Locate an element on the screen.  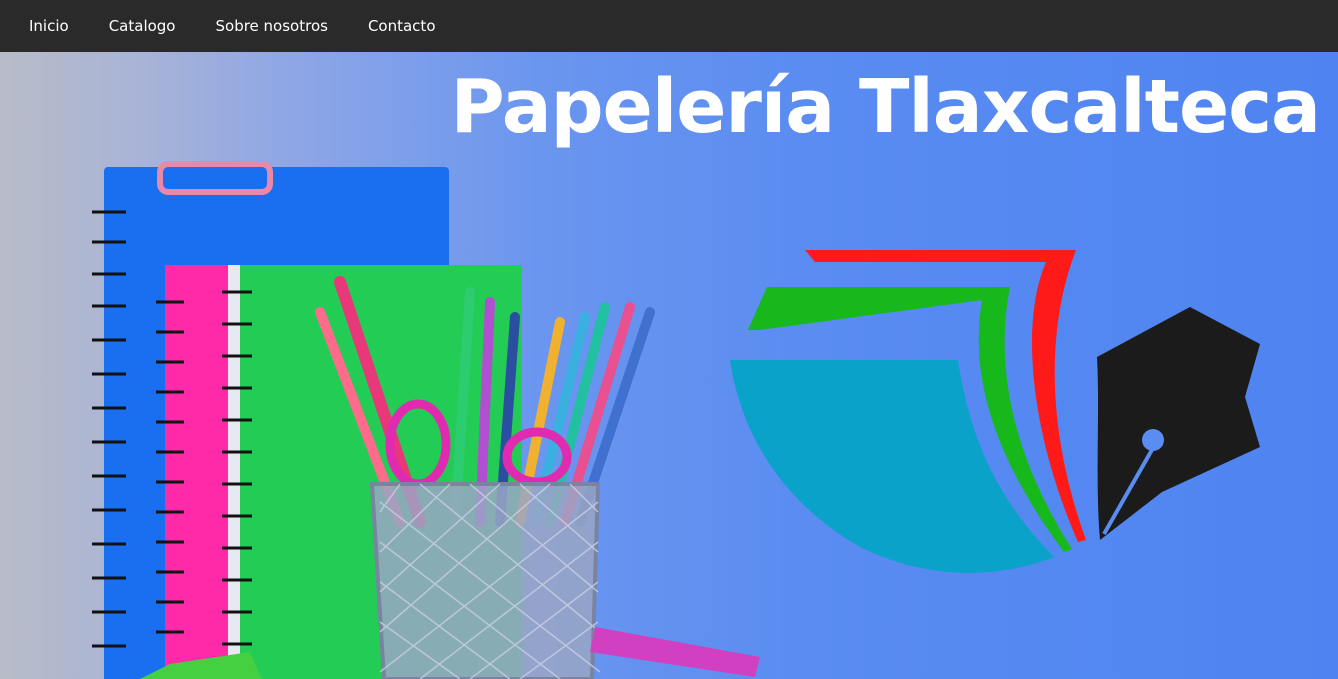
marker is located at coordinates (675, 652).